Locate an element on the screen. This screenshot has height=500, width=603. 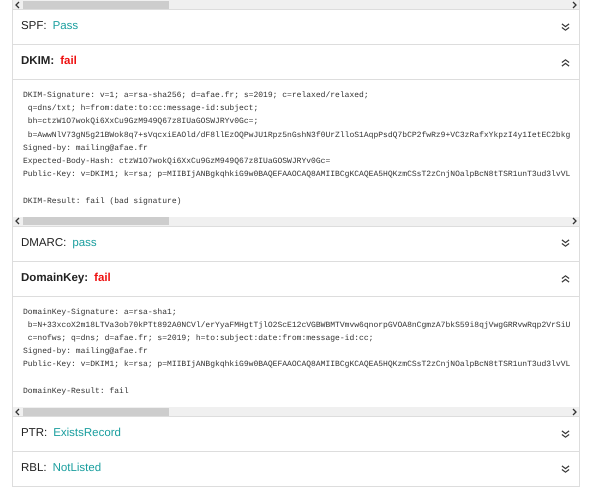
section-header: DKIM: fail is located at coordinates (296, 62).